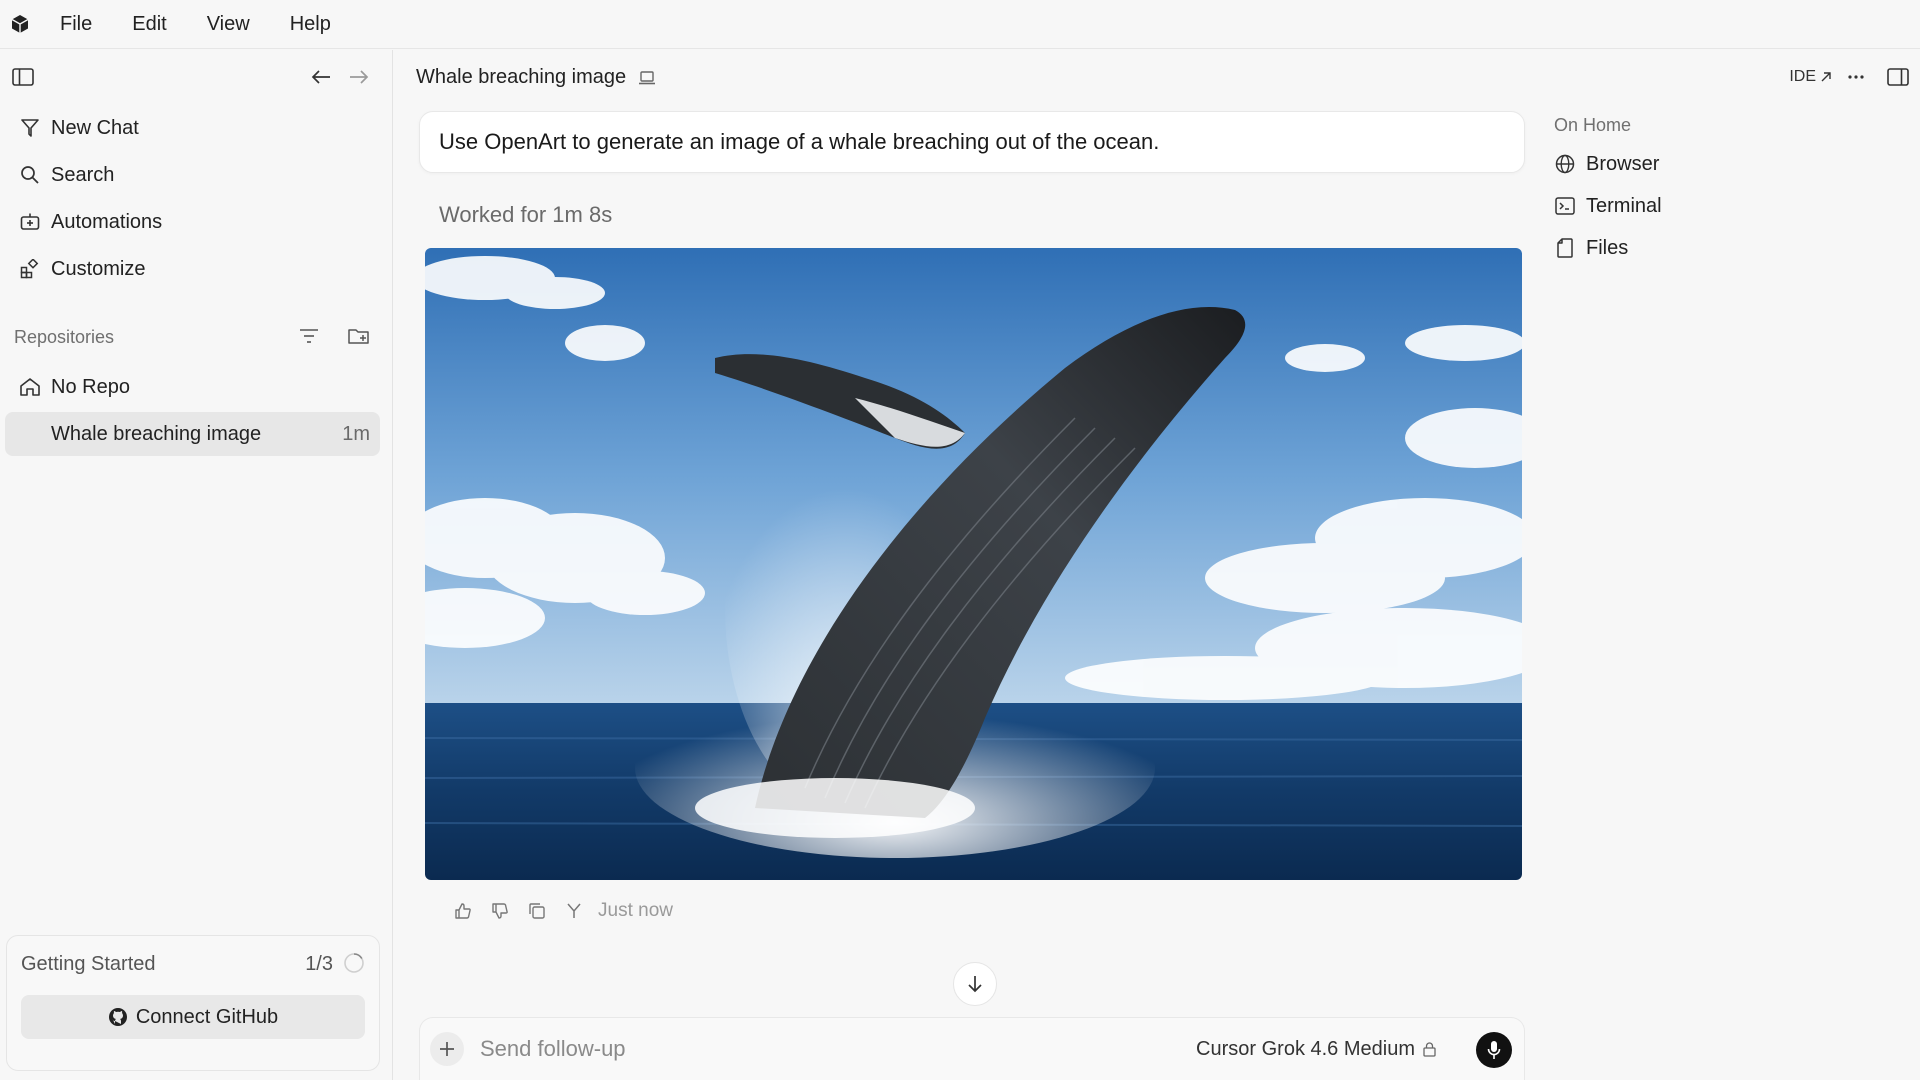 This screenshot has width=1920, height=1080. What do you see at coordinates (30, 387) in the screenshot?
I see `home-icon` at bounding box center [30, 387].